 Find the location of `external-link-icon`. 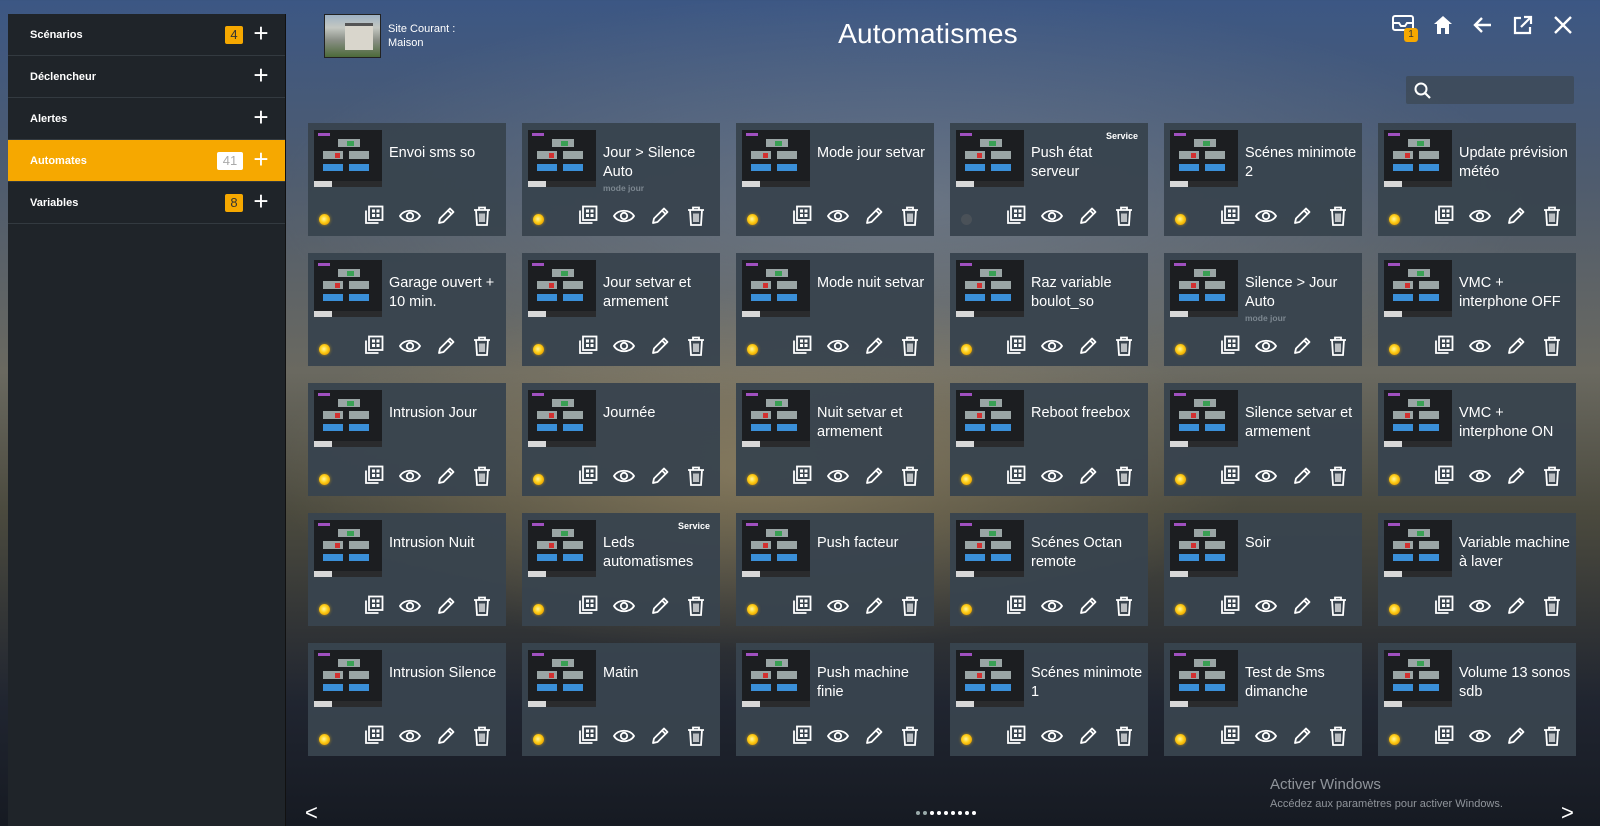

external-link-icon is located at coordinates (1523, 25).